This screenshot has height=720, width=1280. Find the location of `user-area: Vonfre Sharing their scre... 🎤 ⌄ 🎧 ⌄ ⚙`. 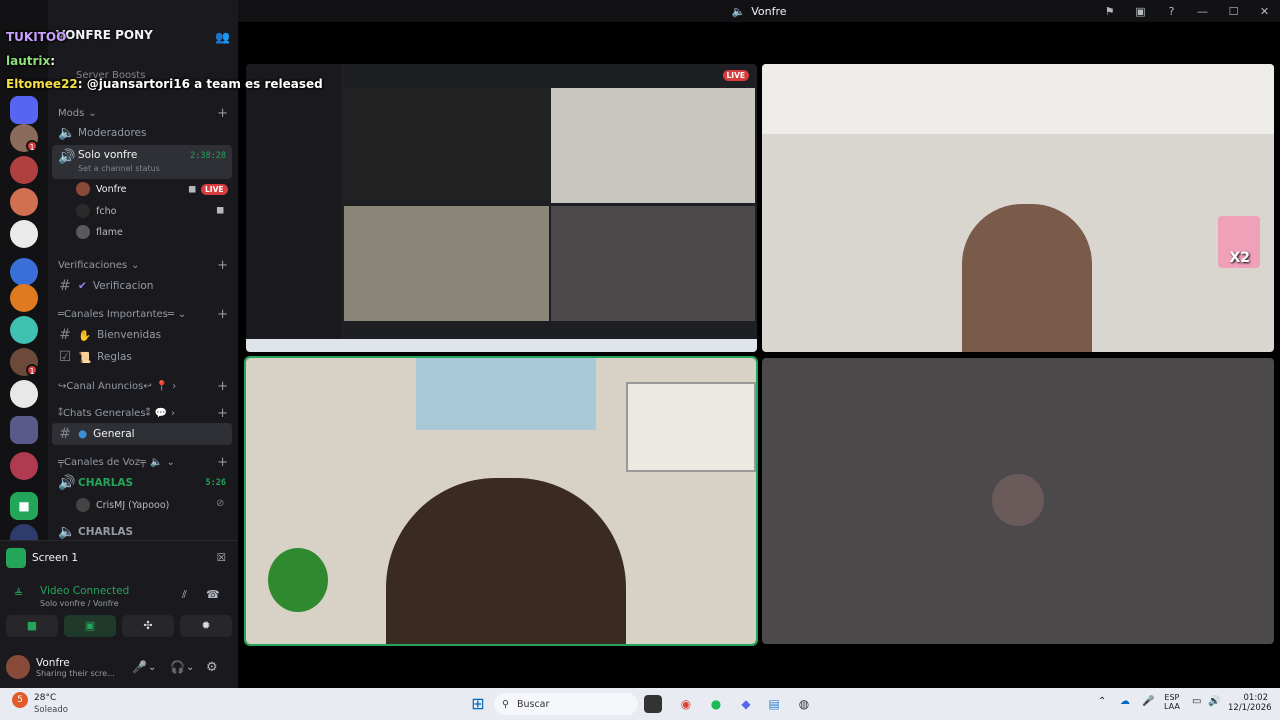

user-area: Vonfre Sharing their scre... 🎤 ⌄ 🎧 ⌄ ⚙ is located at coordinates (119, 667).